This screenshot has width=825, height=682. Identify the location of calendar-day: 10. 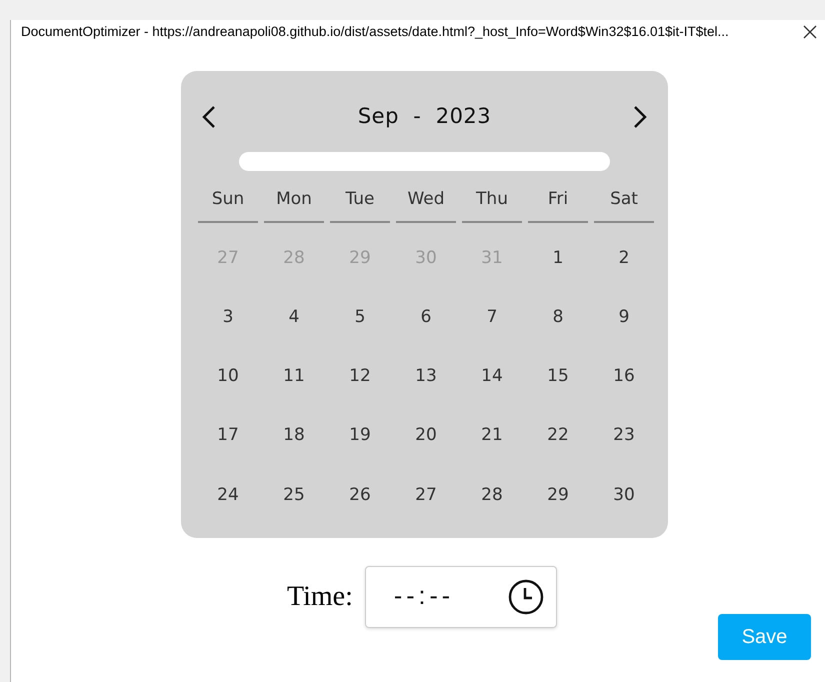
(228, 376).